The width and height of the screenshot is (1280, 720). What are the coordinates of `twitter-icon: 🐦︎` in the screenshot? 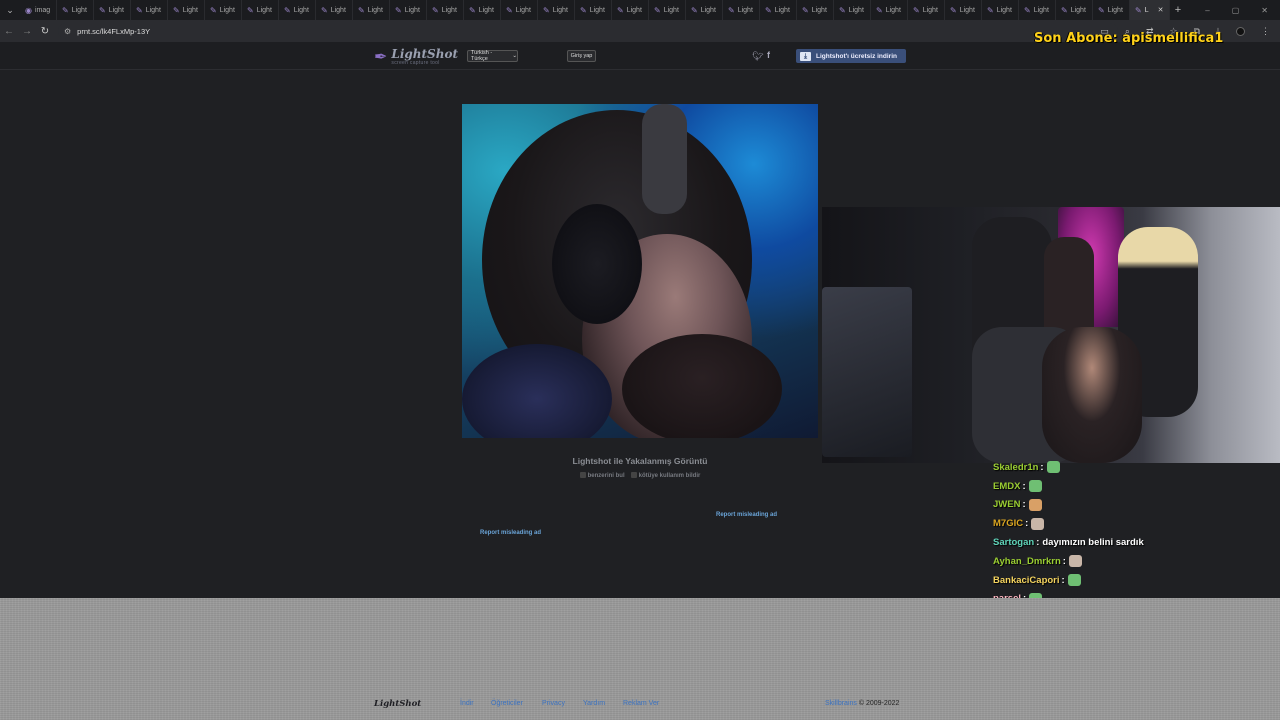 It's located at (757, 56).